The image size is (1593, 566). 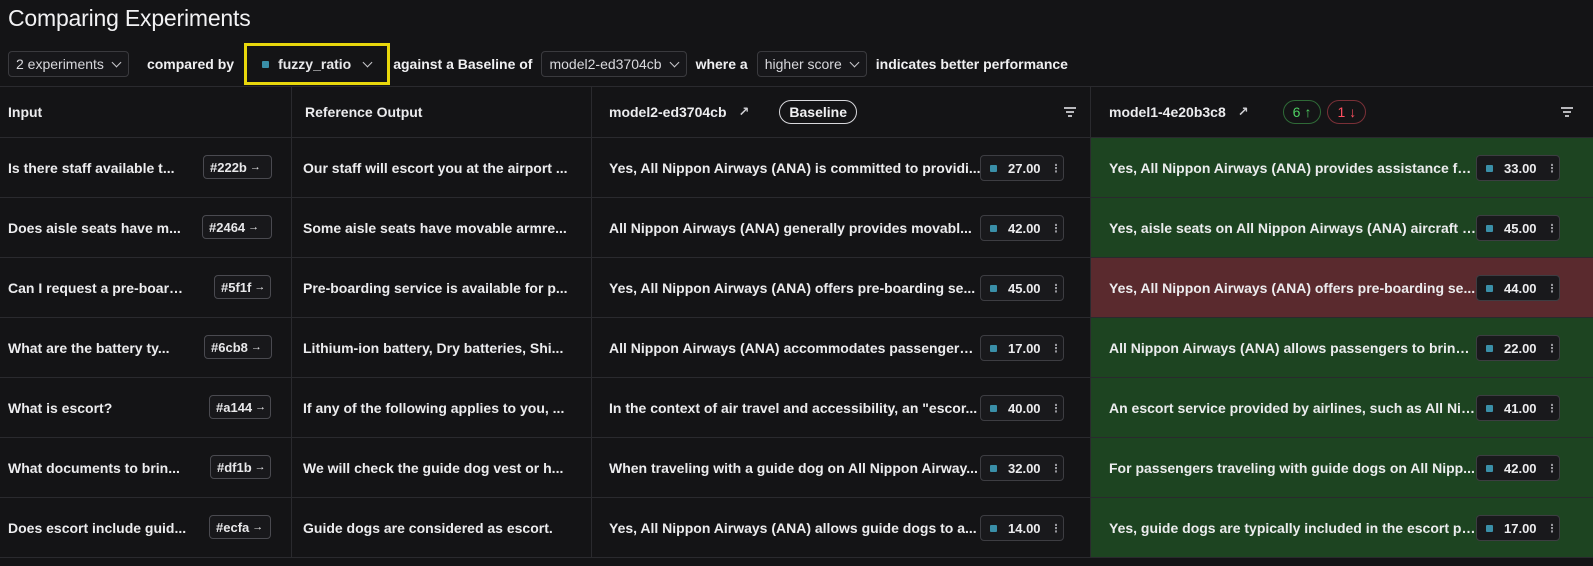 What do you see at coordinates (237, 227) in the screenshot?
I see `example-id-link: #2464 →` at bounding box center [237, 227].